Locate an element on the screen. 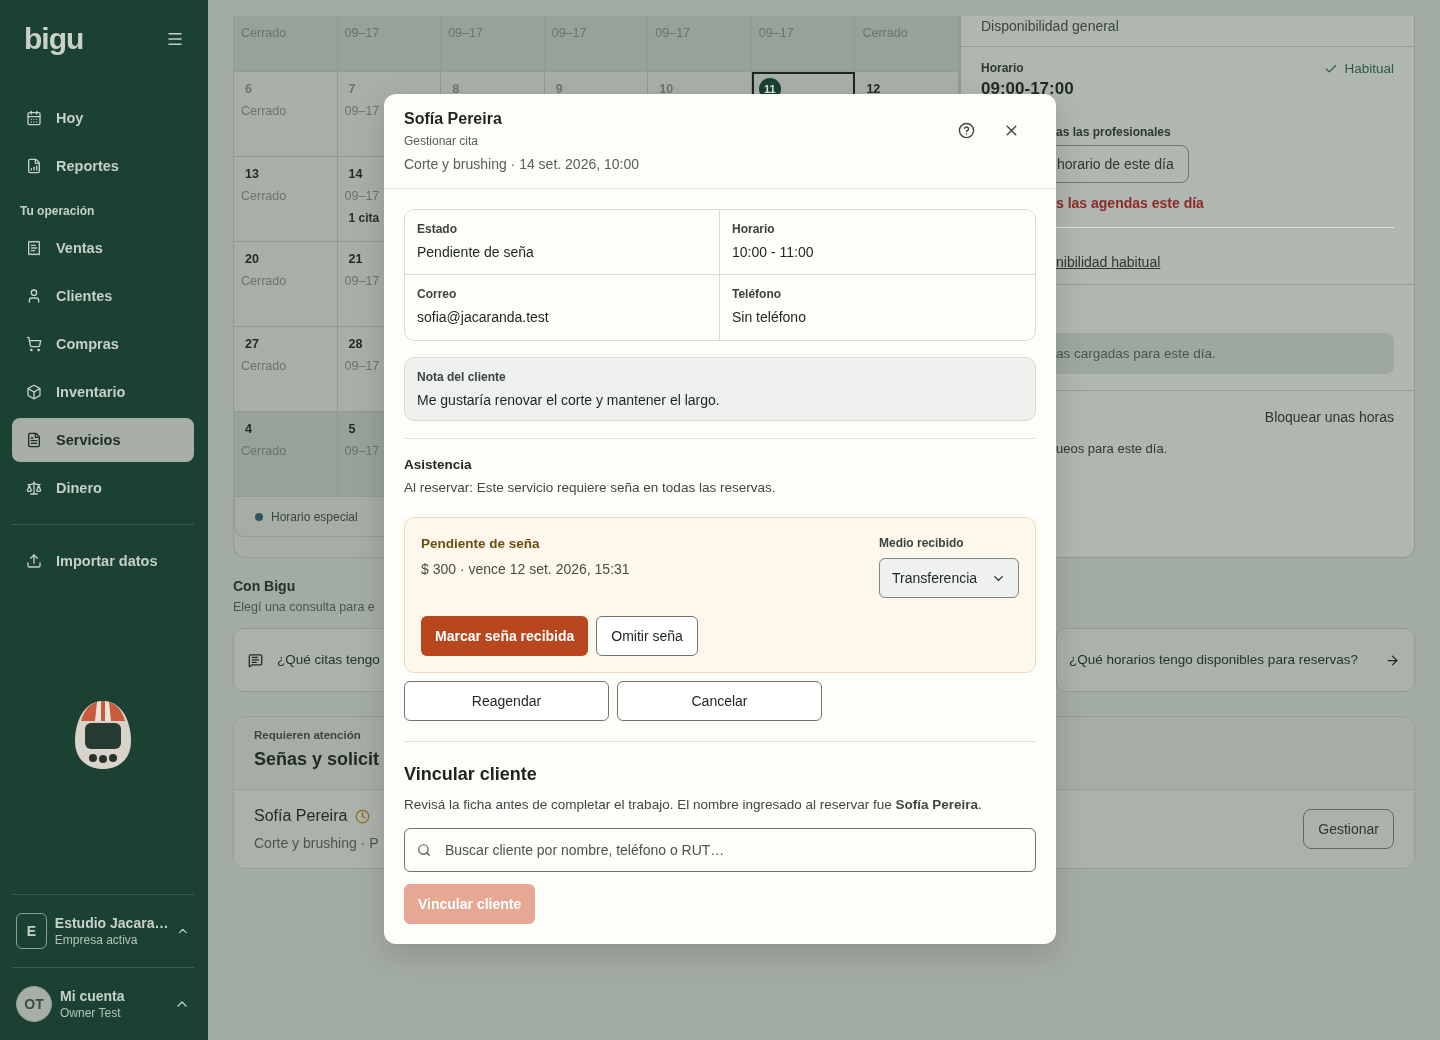 The width and height of the screenshot is (1440, 1040). detail-label: Estado is located at coordinates (437, 229).